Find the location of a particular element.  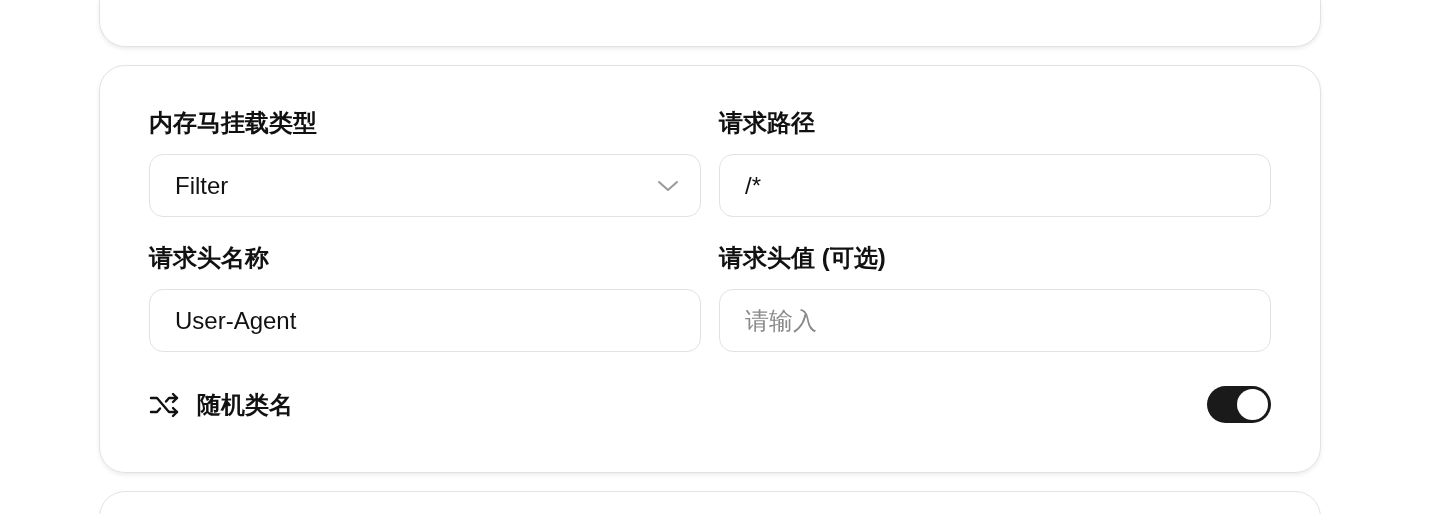

input-field: 请输入 is located at coordinates (995, 320).